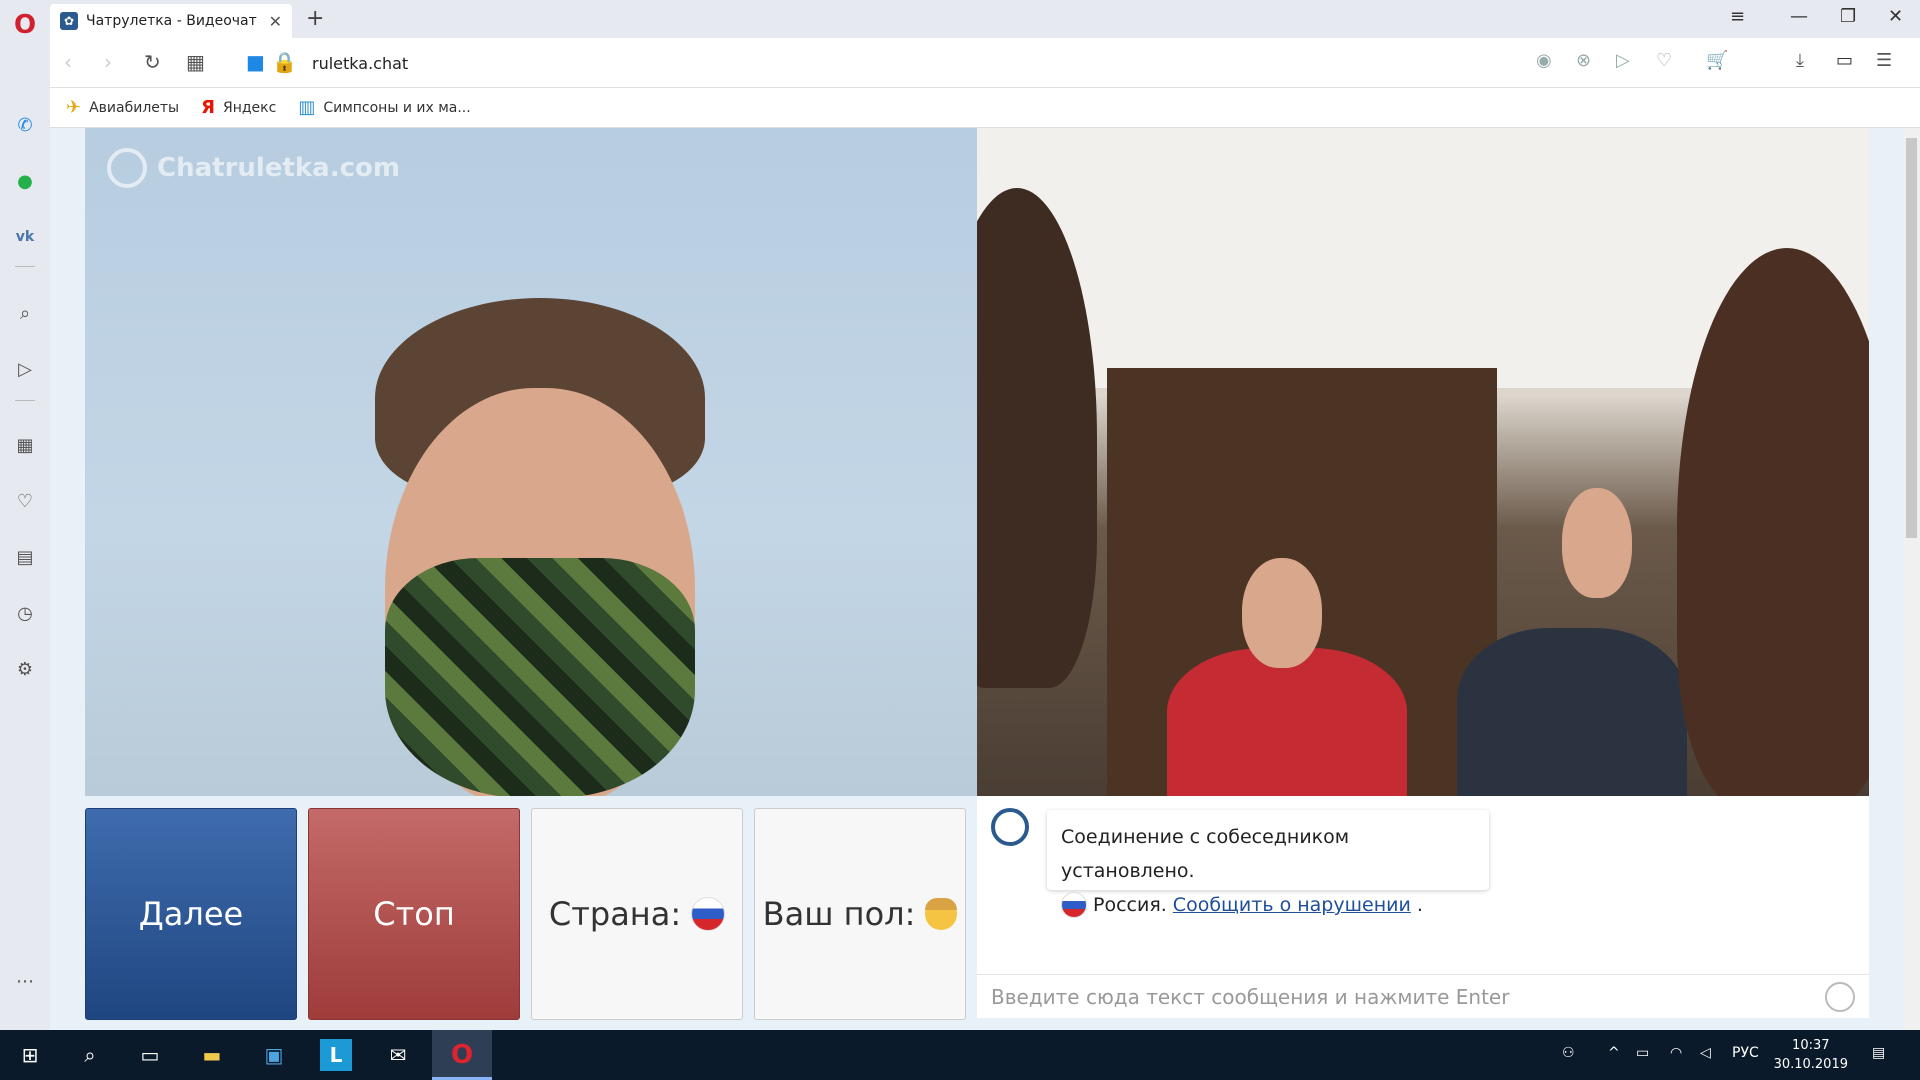 The height and width of the screenshot is (1080, 1920). I want to click on minimize-icon: —, so click(1799, 16).